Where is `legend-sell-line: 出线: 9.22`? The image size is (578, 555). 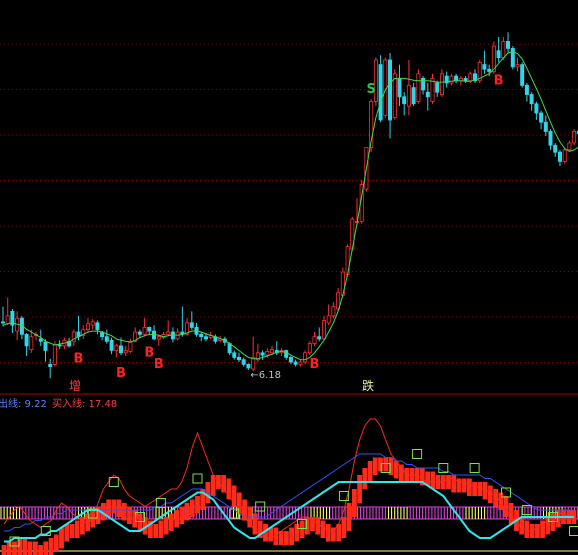
legend-sell-line: 出线: 9.22 is located at coordinates (23, 403).